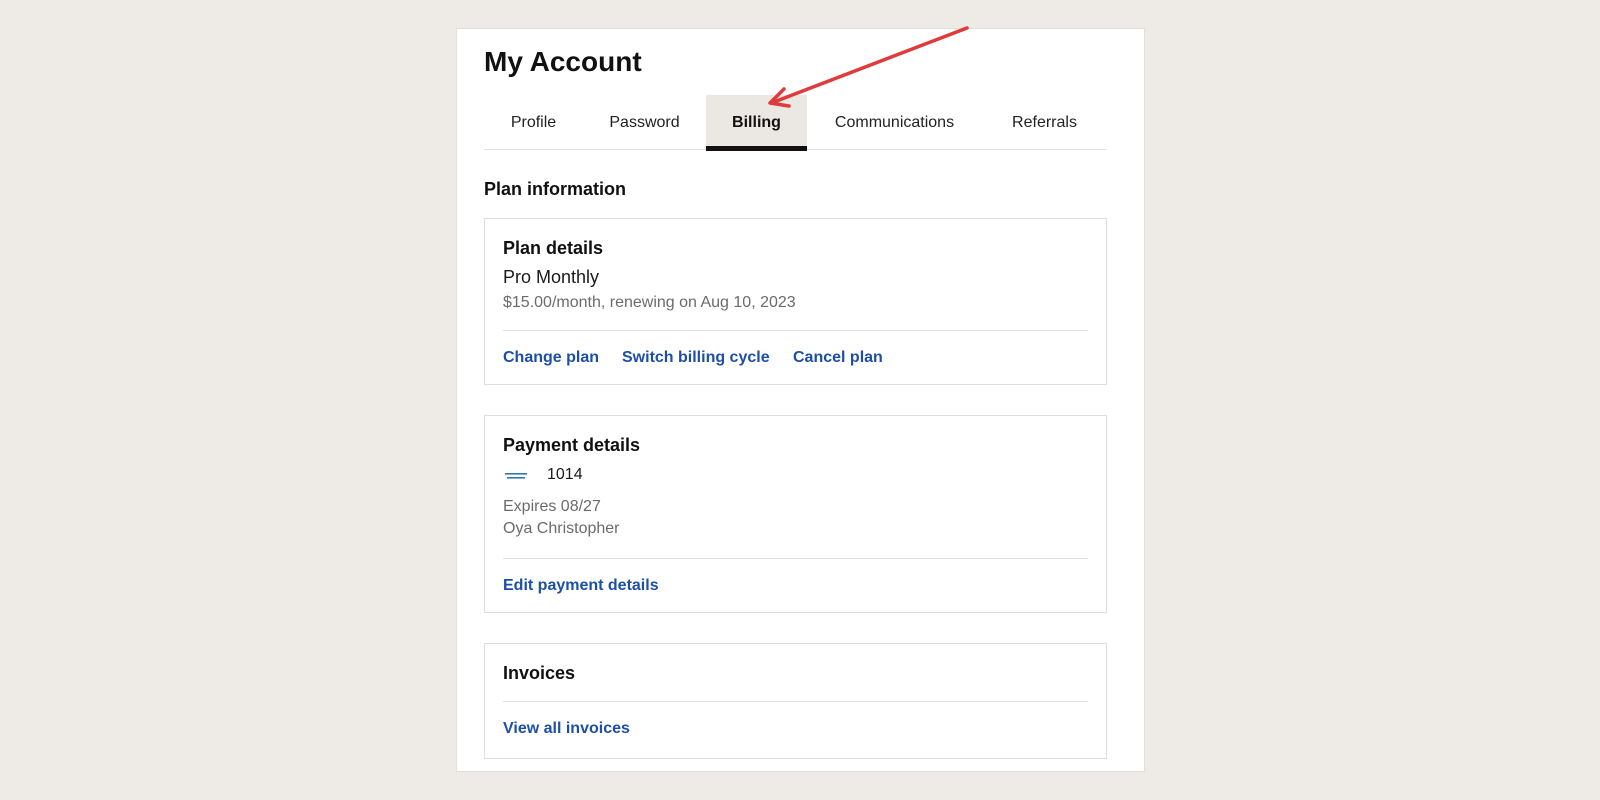 Image resolution: width=1600 pixels, height=800 pixels. I want to click on card-last4: 1014, so click(565, 474).